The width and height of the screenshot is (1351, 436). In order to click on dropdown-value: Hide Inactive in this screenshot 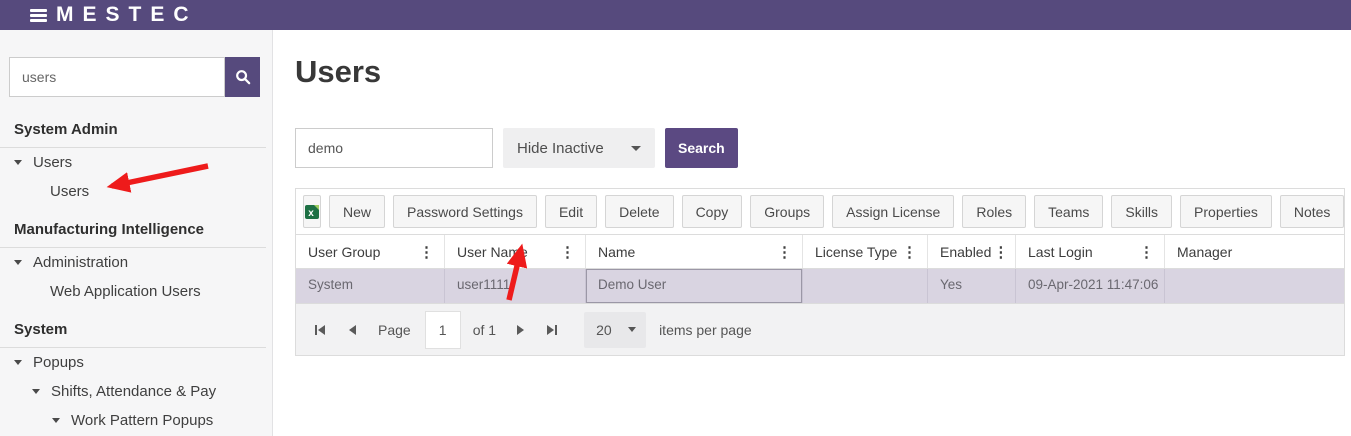, I will do `click(560, 148)`.